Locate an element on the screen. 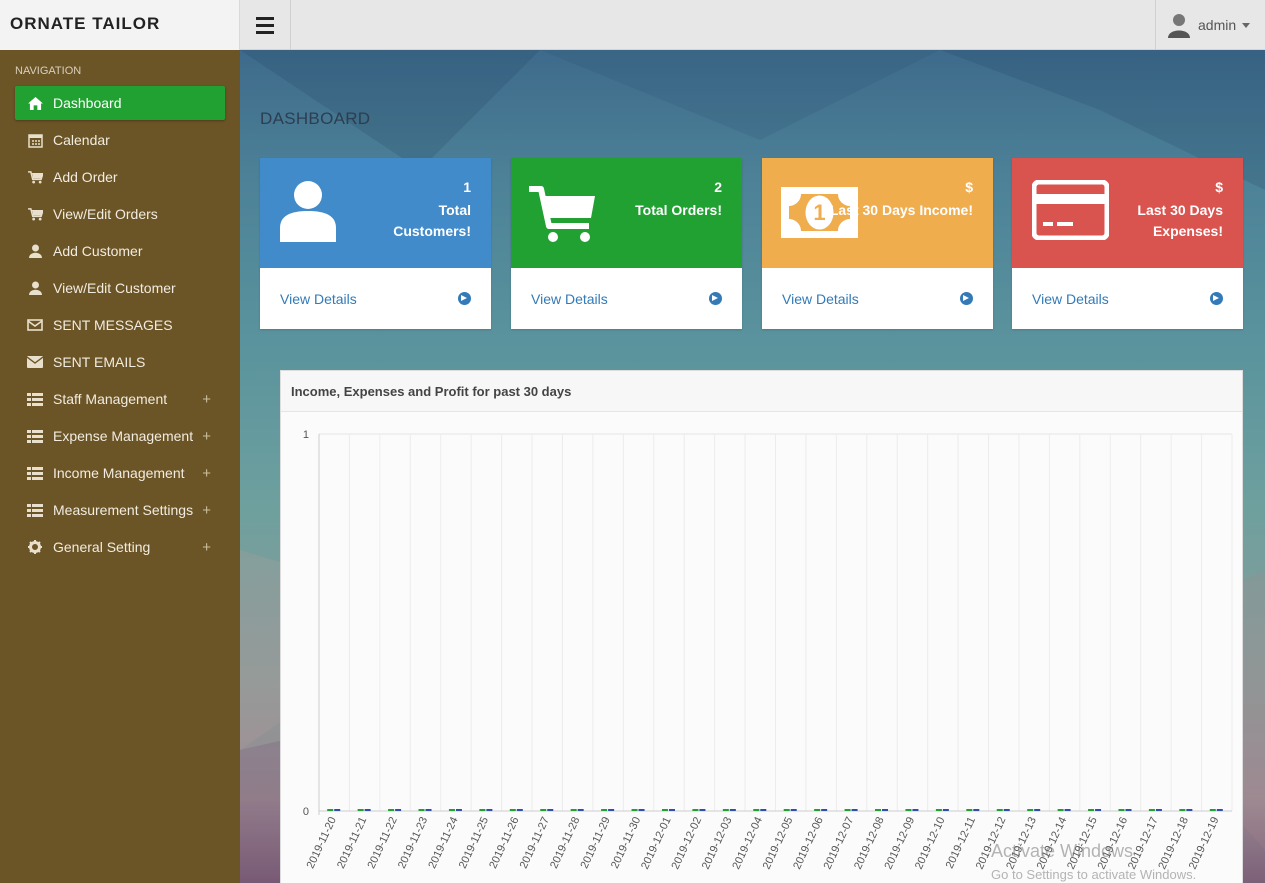  sidebar-item-label: Measurement Settings is located at coordinates (123, 510).